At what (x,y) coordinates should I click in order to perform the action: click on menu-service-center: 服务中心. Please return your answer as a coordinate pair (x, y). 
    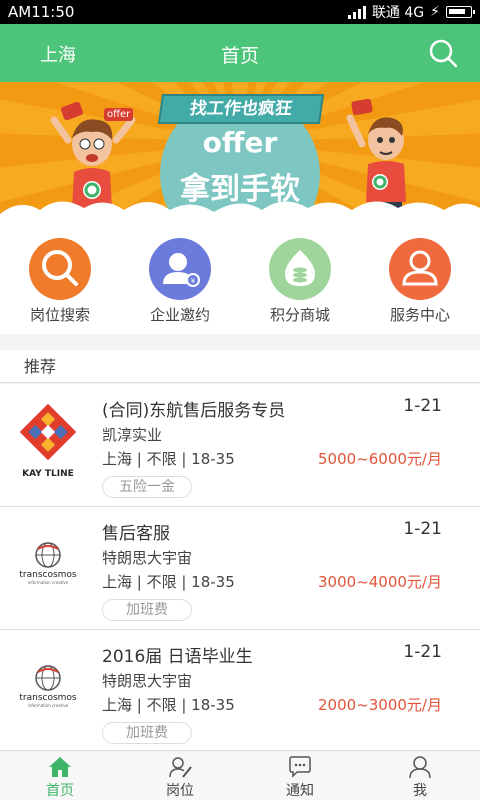
    Looking at the image, I should click on (420, 281).